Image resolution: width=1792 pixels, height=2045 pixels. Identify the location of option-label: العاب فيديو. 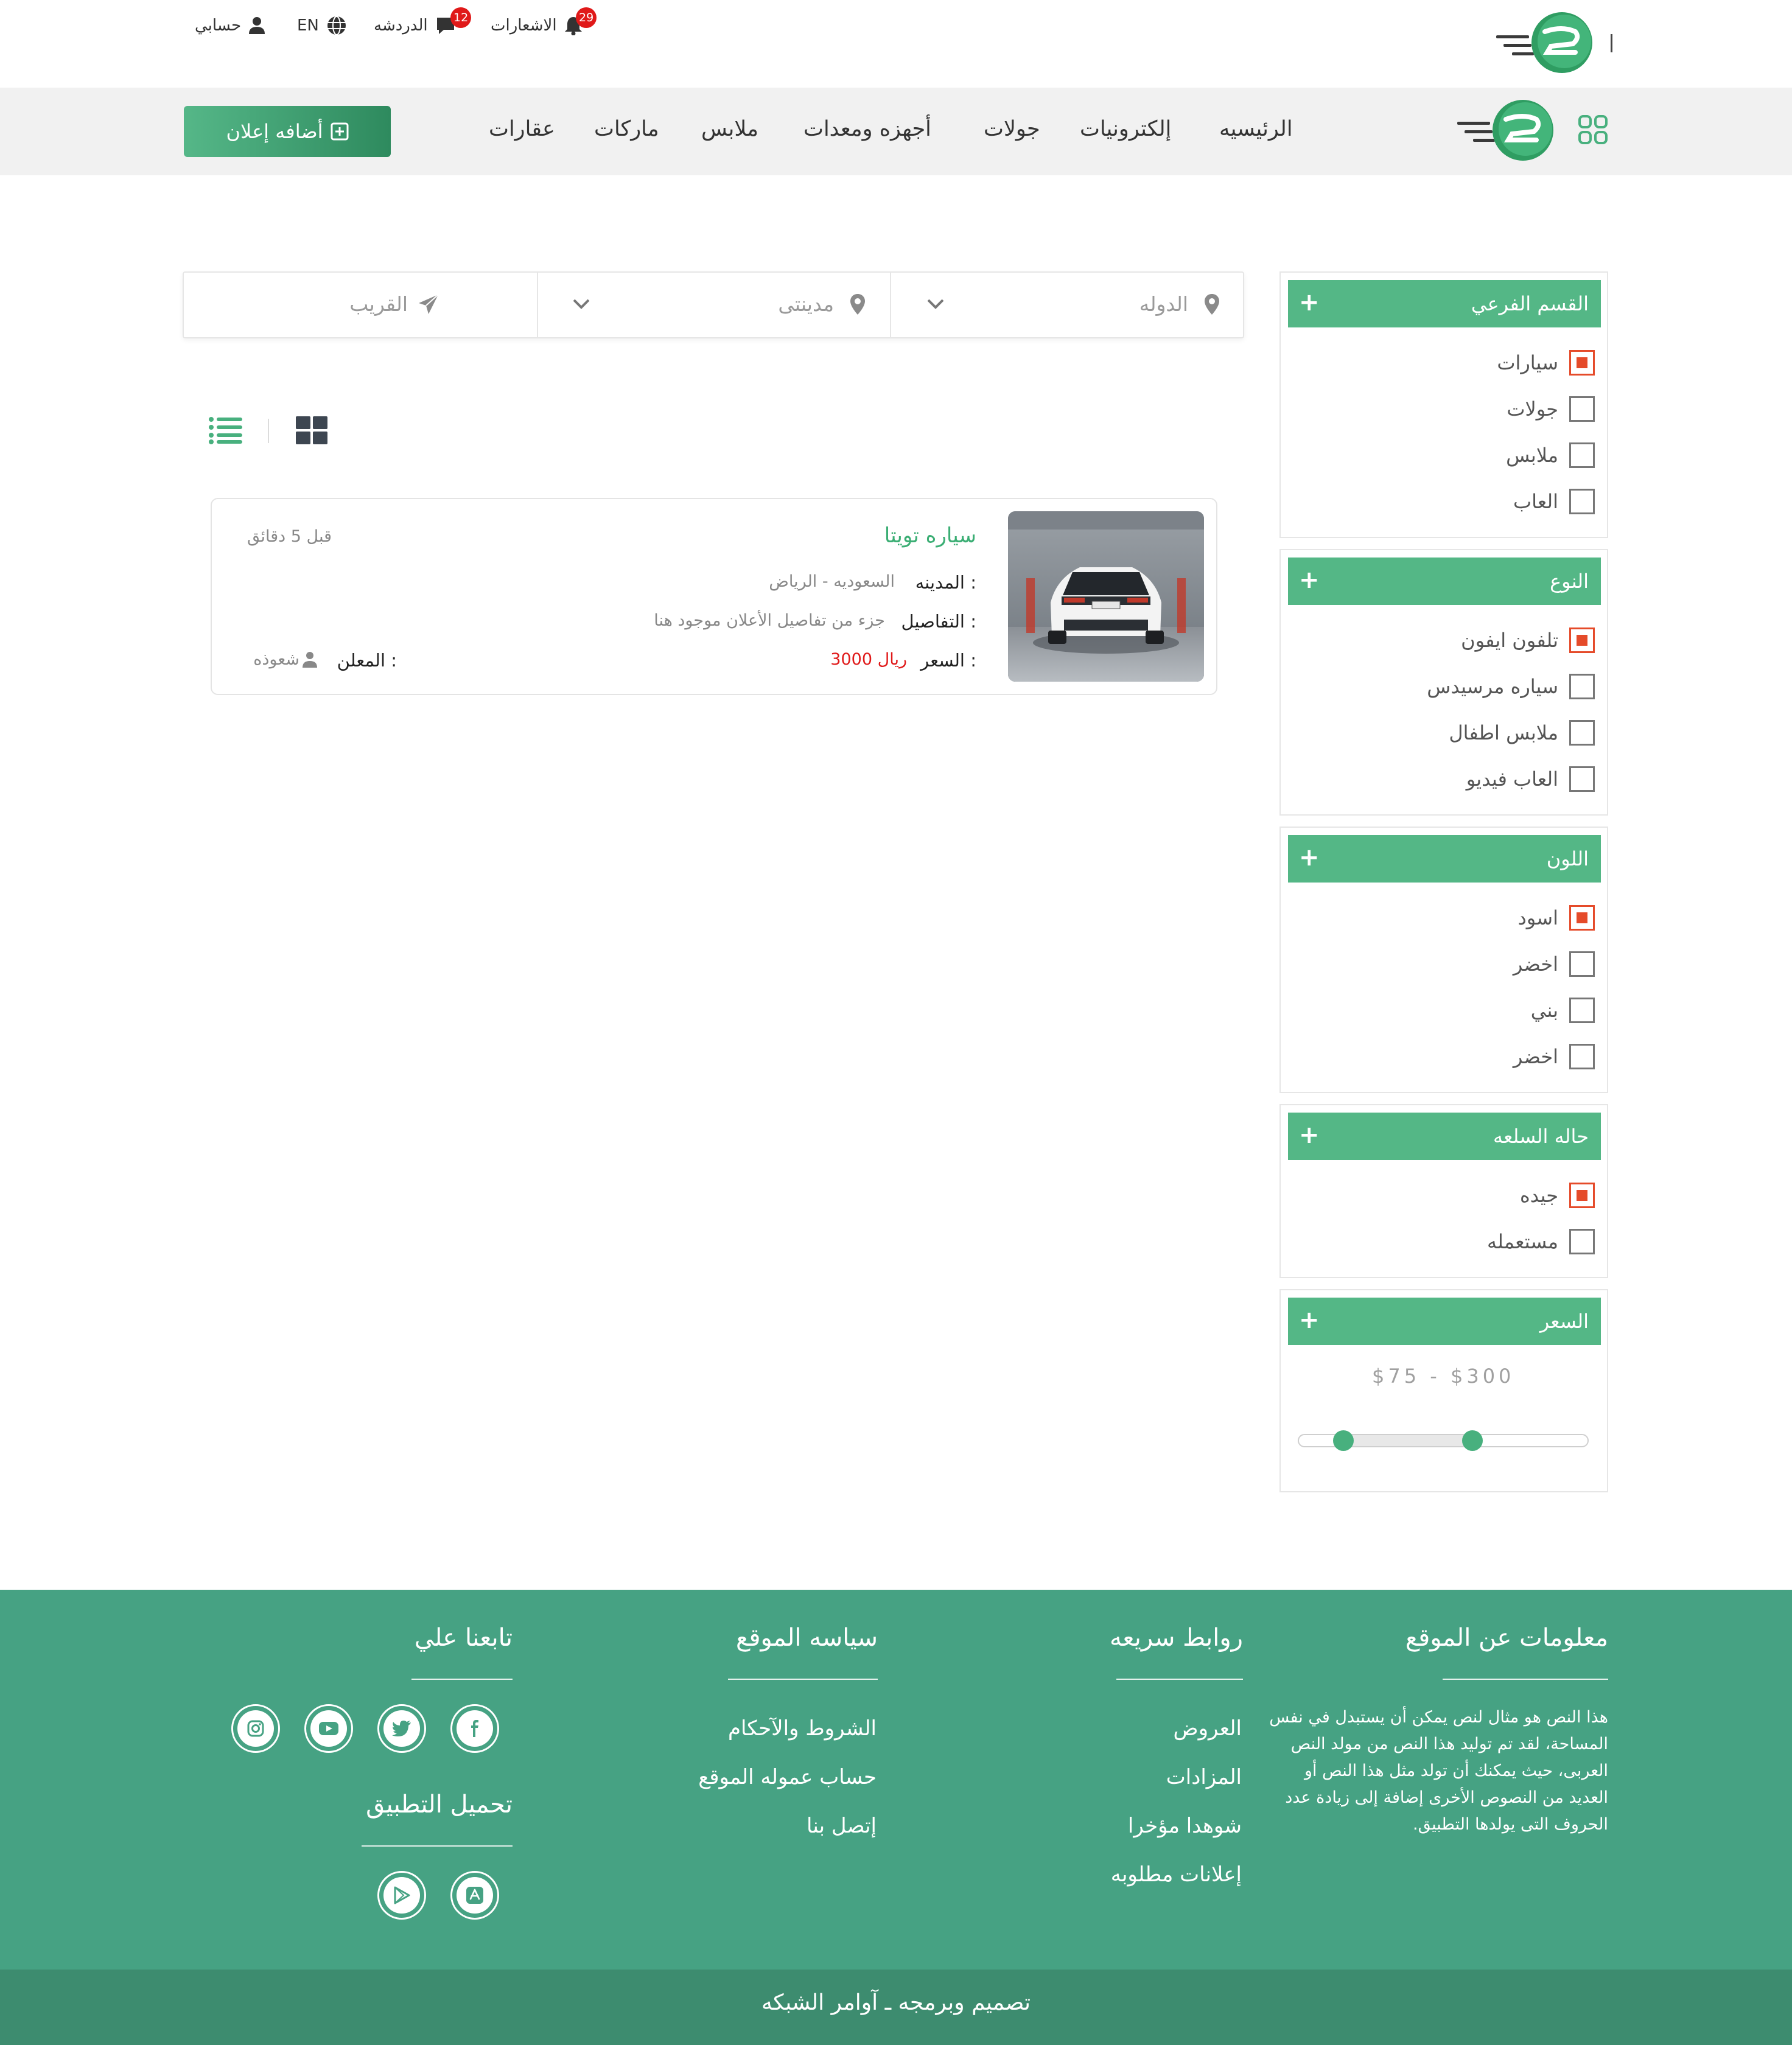
(1512, 779).